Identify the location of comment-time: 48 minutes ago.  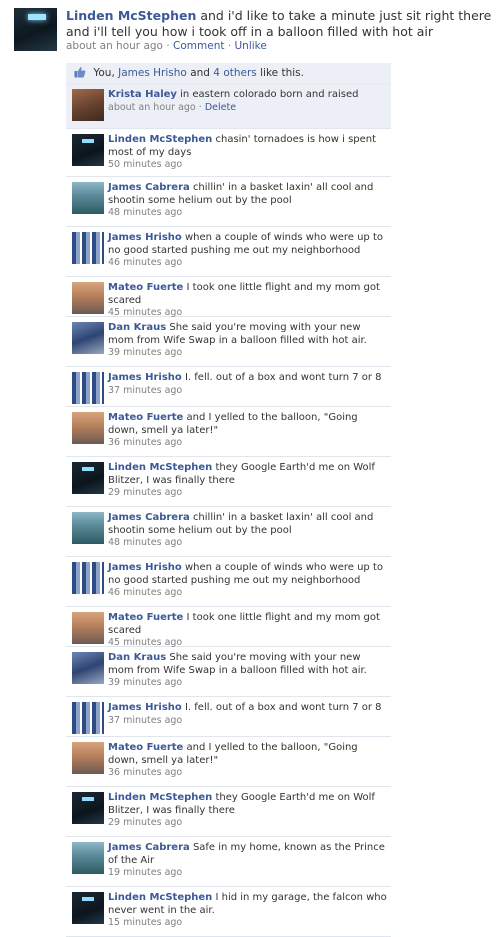
(145, 542).